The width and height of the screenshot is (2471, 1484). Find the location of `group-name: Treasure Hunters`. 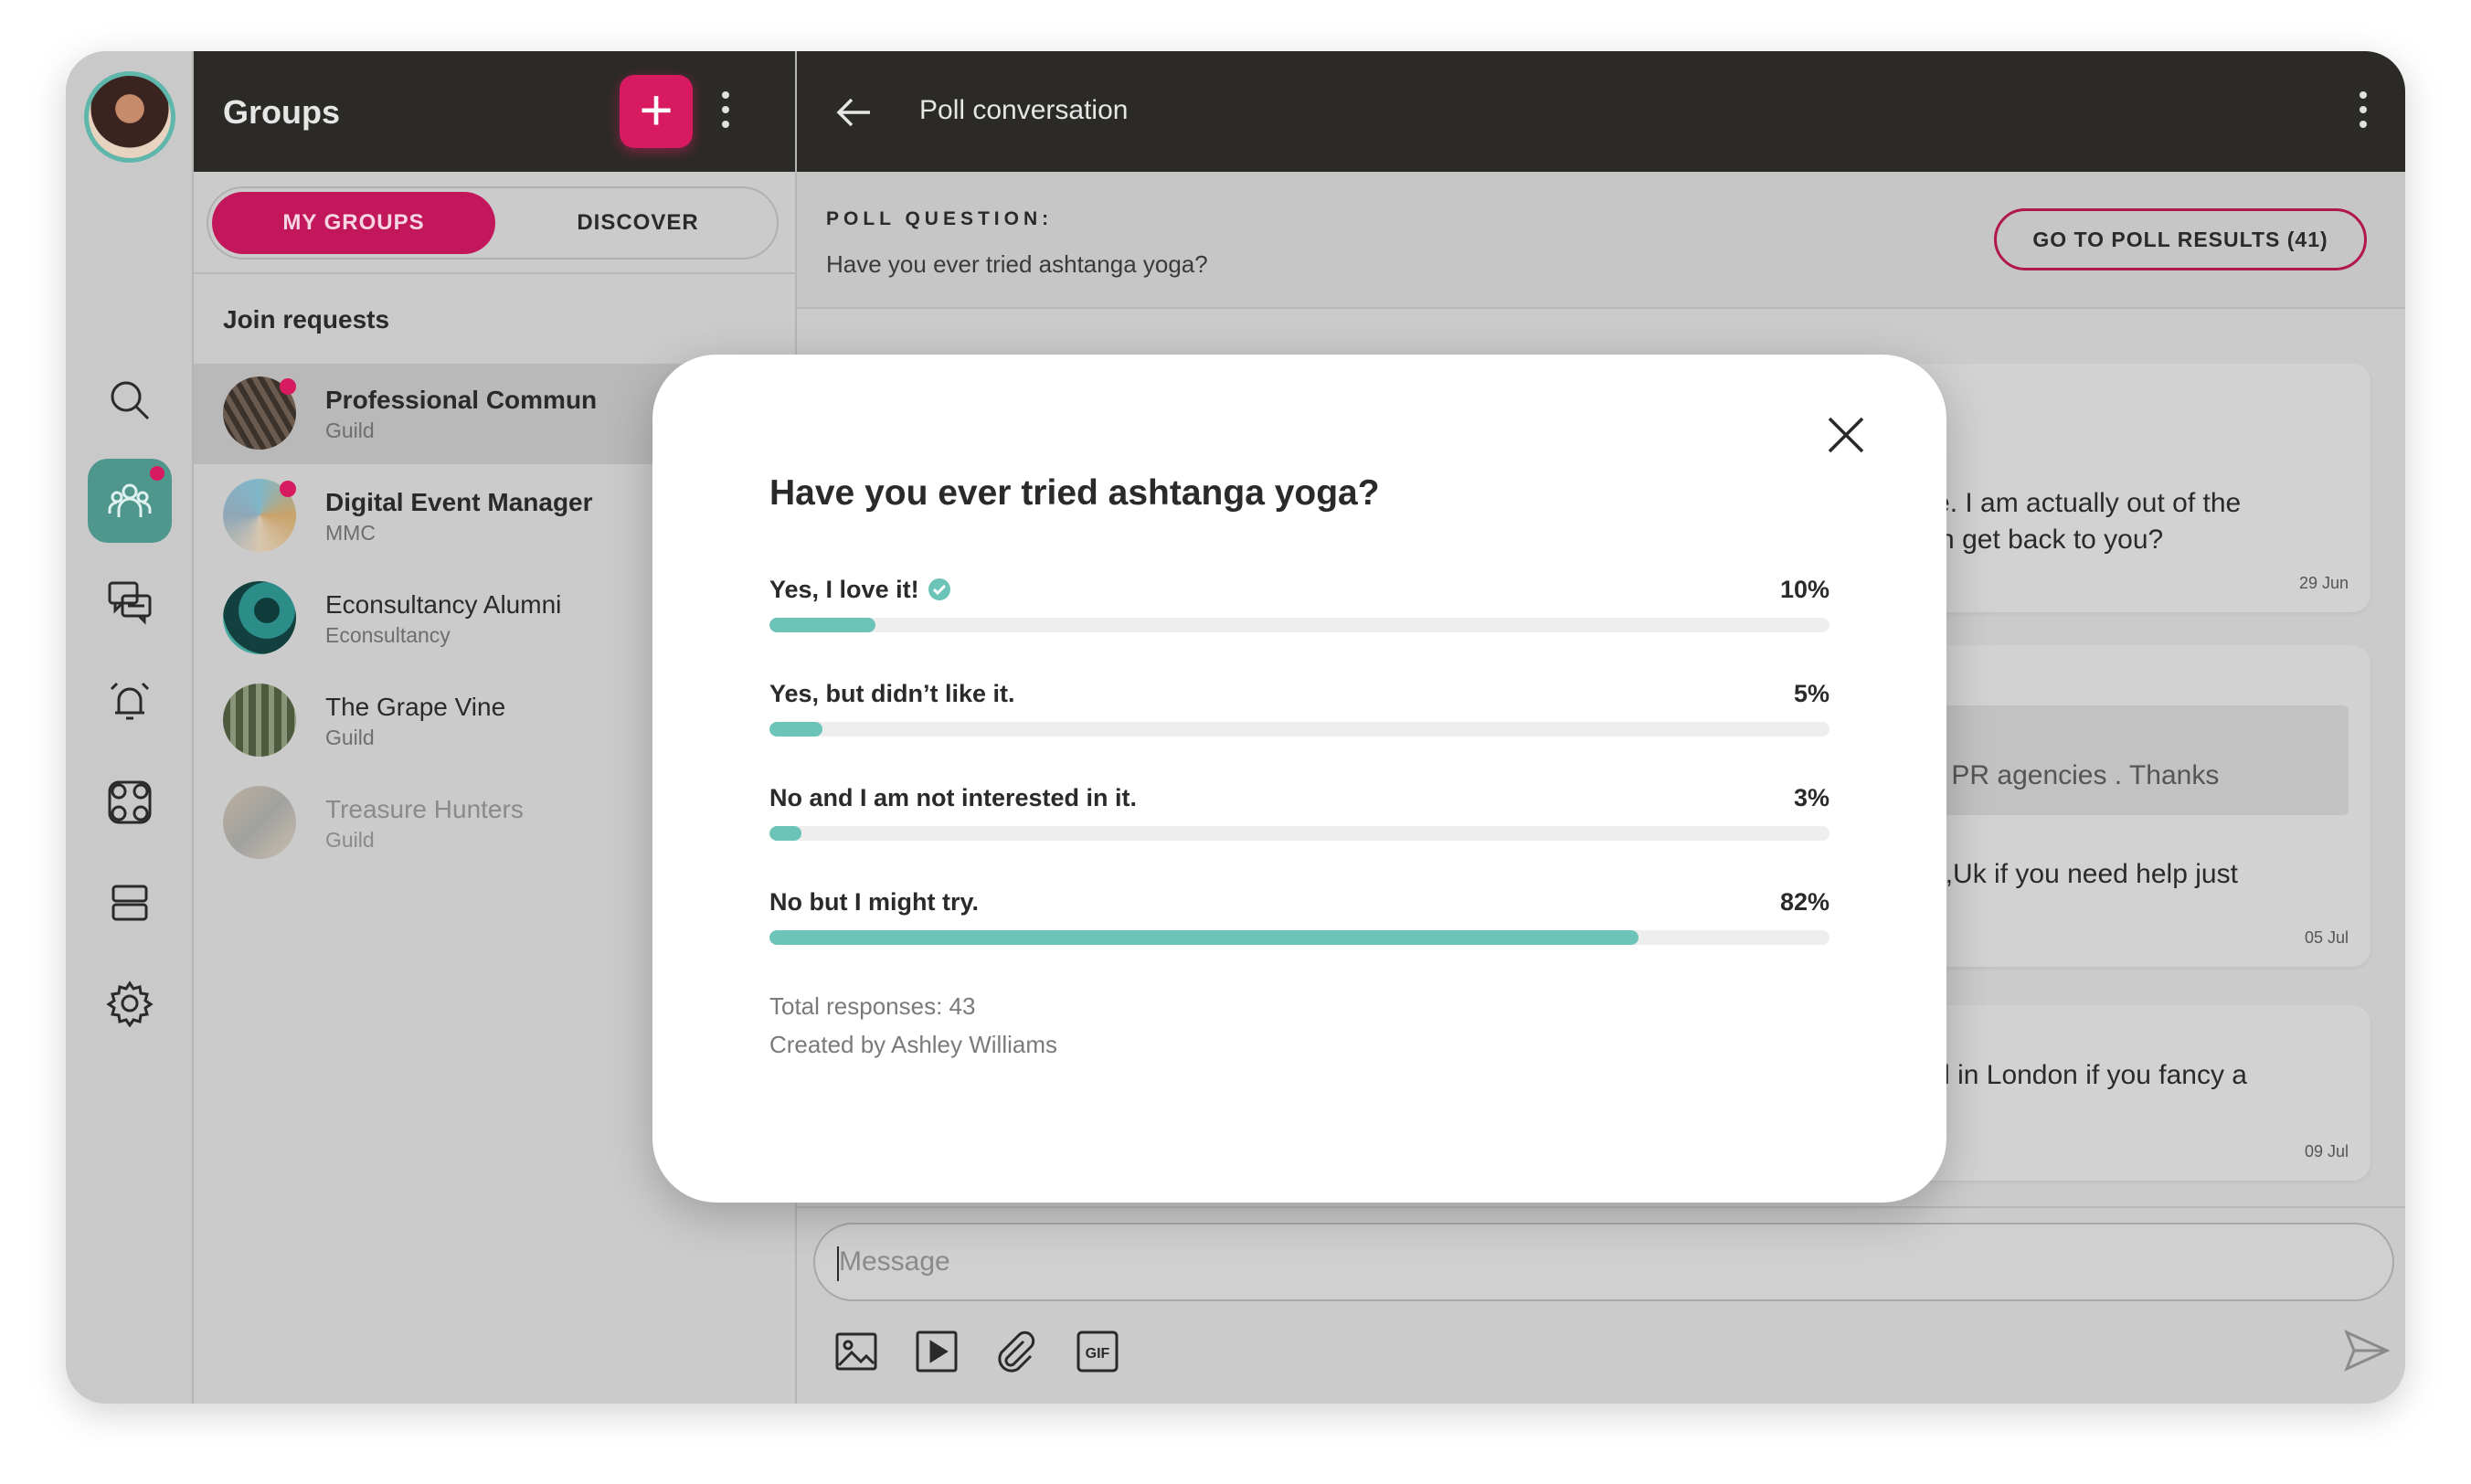

group-name: Treasure Hunters is located at coordinates (424, 809).